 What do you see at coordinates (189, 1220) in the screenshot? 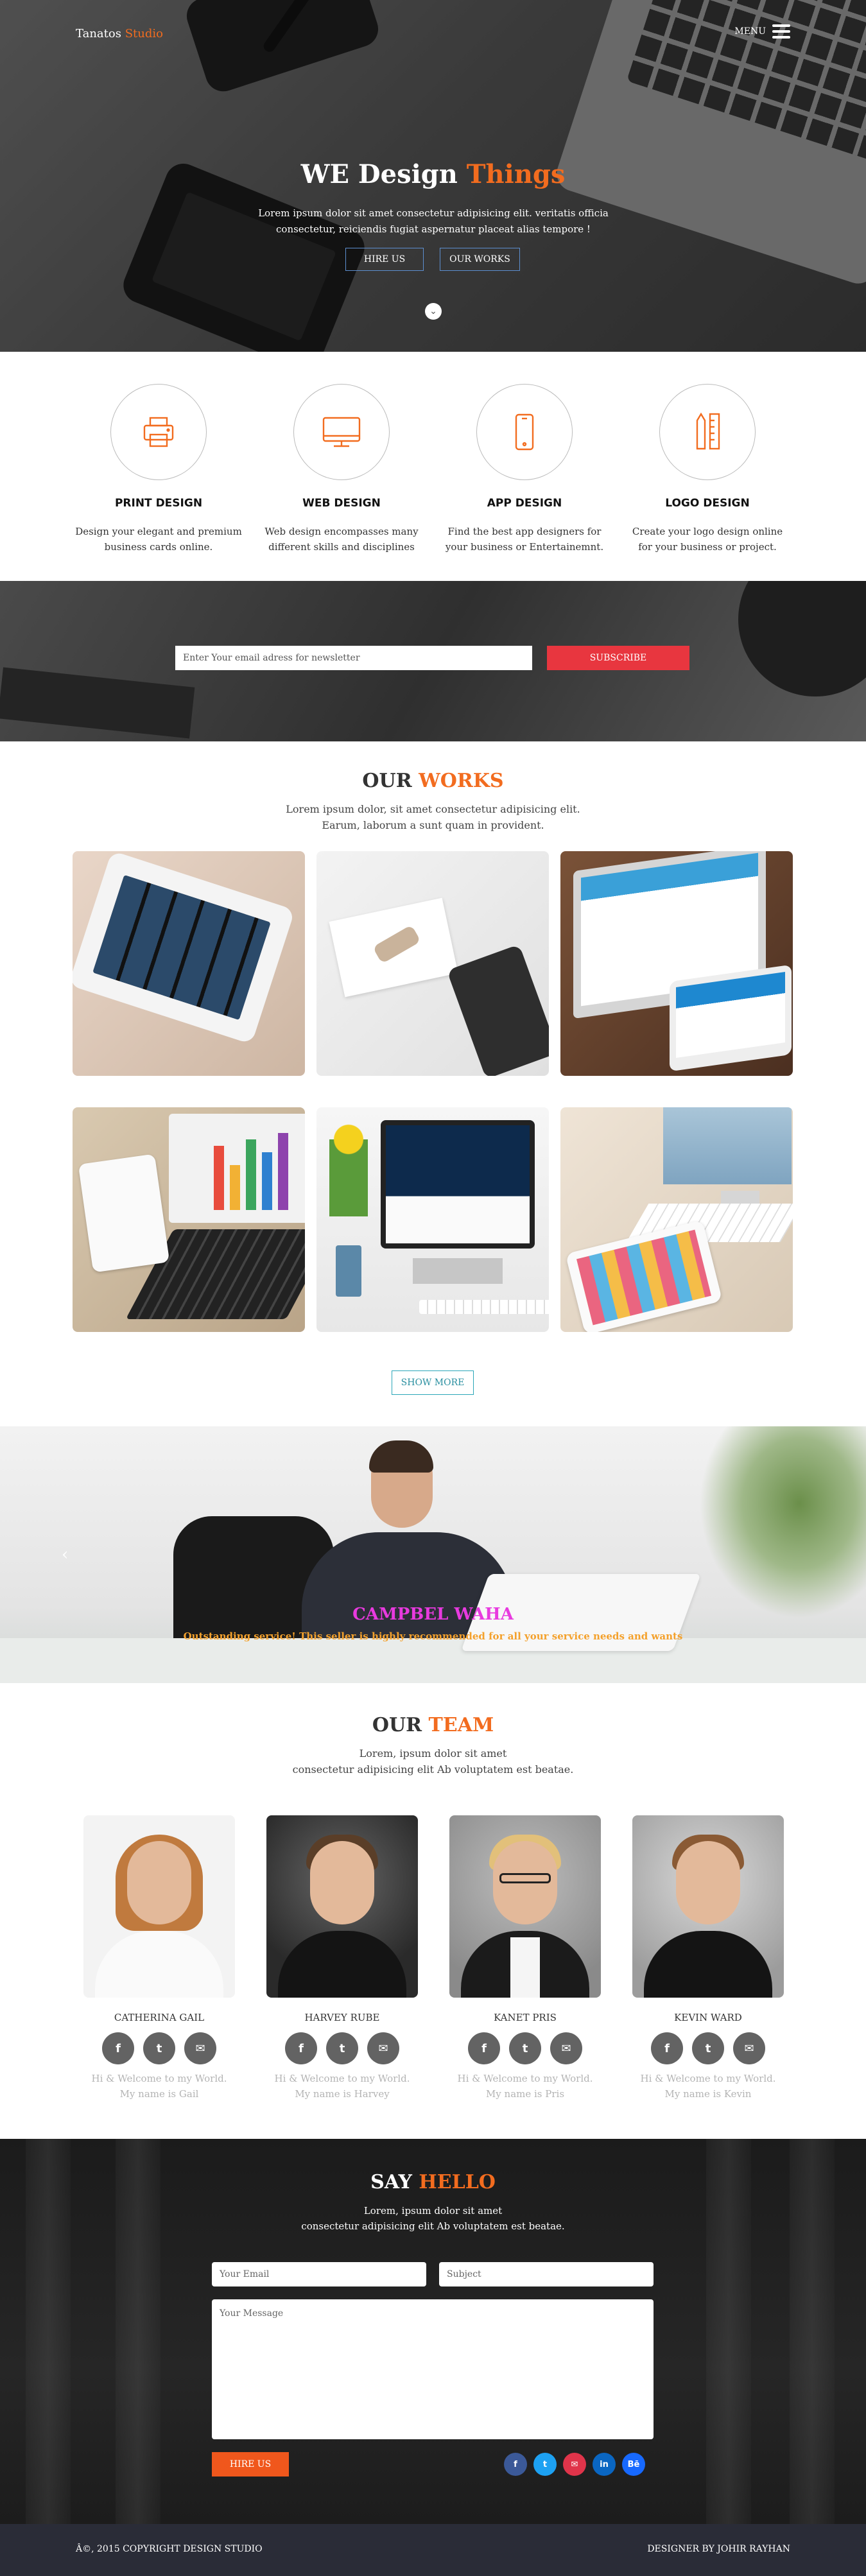
I see `work-item-laptop-chart` at bounding box center [189, 1220].